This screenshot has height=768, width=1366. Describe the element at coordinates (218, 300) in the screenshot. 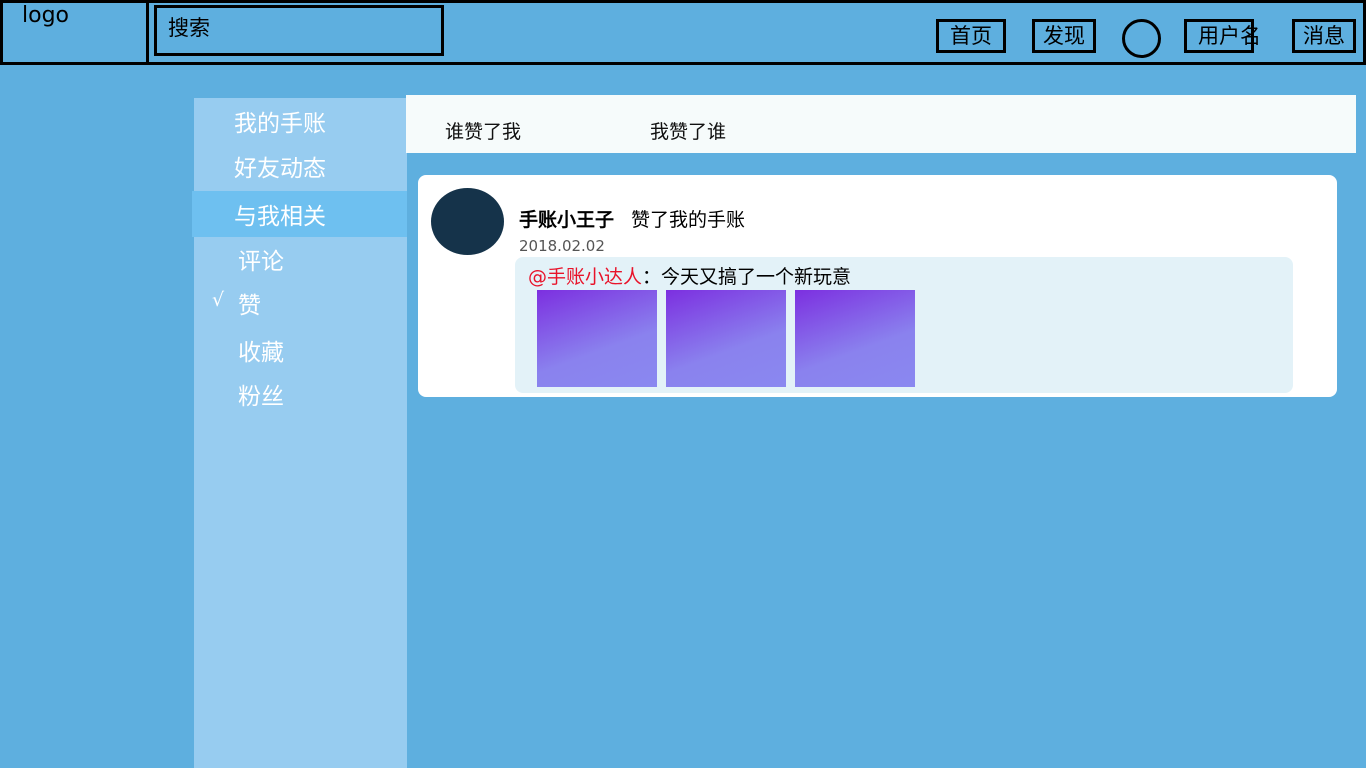

I see `check-icon: √` at that location.